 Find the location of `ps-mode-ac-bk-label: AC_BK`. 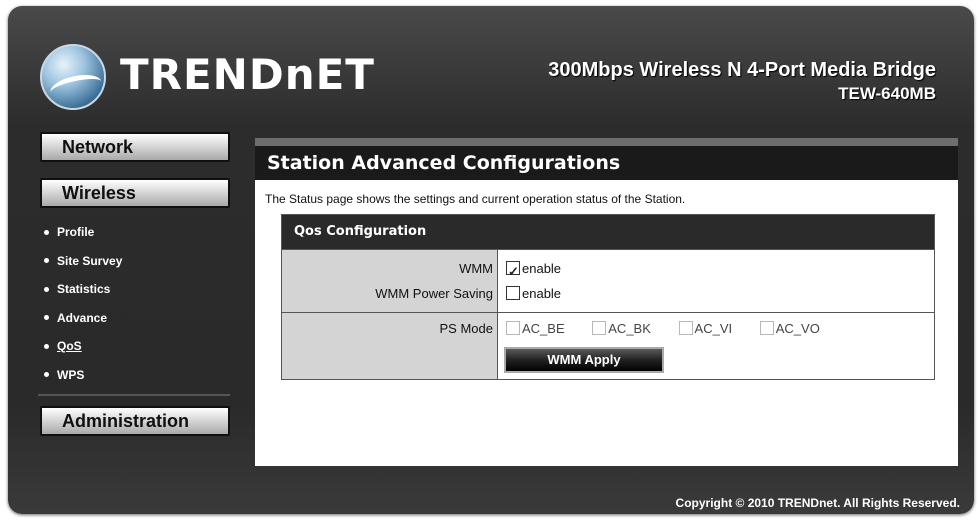

ps-mode-ac-bk-label: AC_BK is located at coordinates (629, 328).